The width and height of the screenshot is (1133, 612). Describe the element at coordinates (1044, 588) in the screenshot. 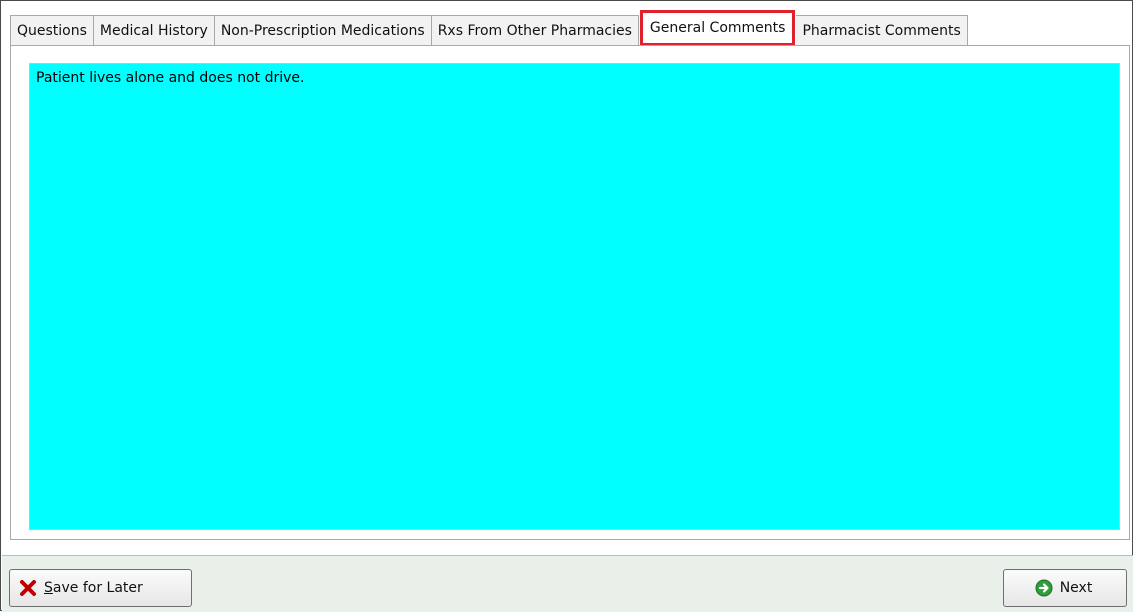

I see `arrow-right-circle-icon` at that location.